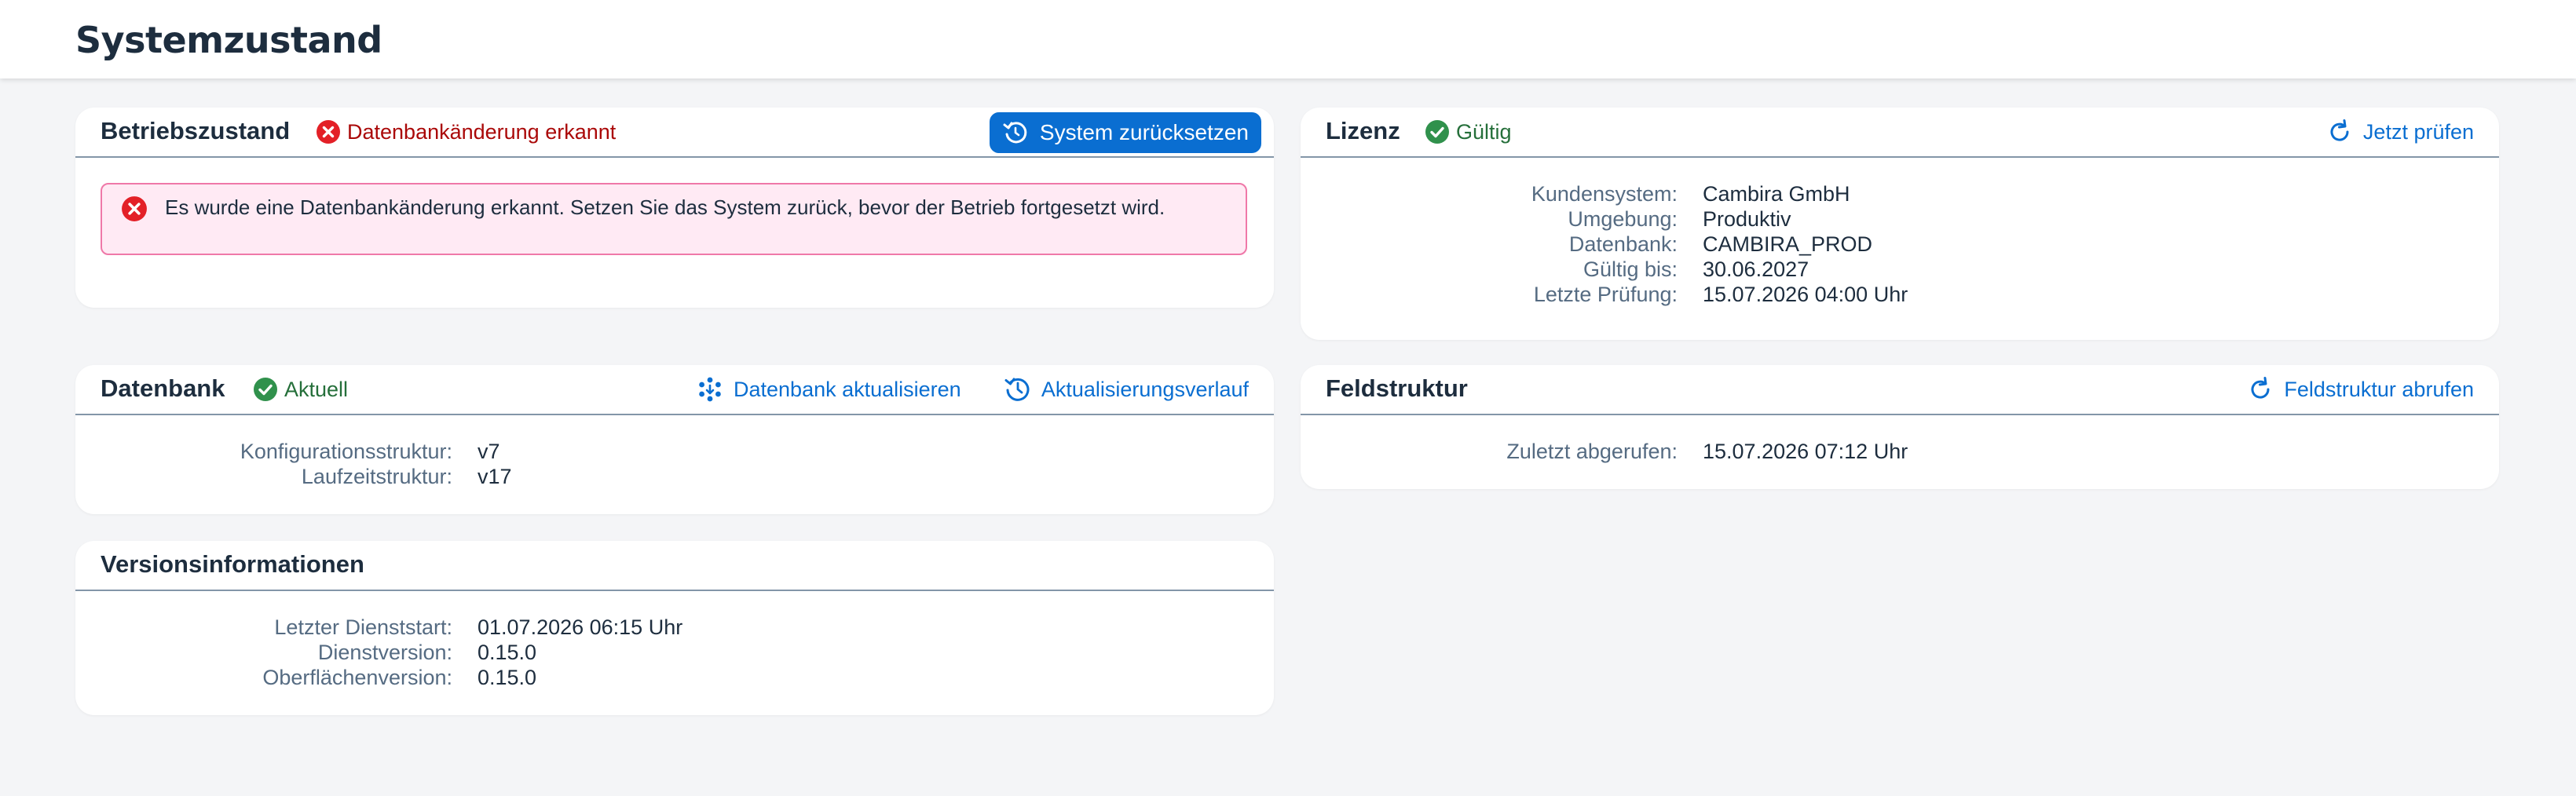  I want to click on top-bar: Systemzustand, so click(1288, 39).